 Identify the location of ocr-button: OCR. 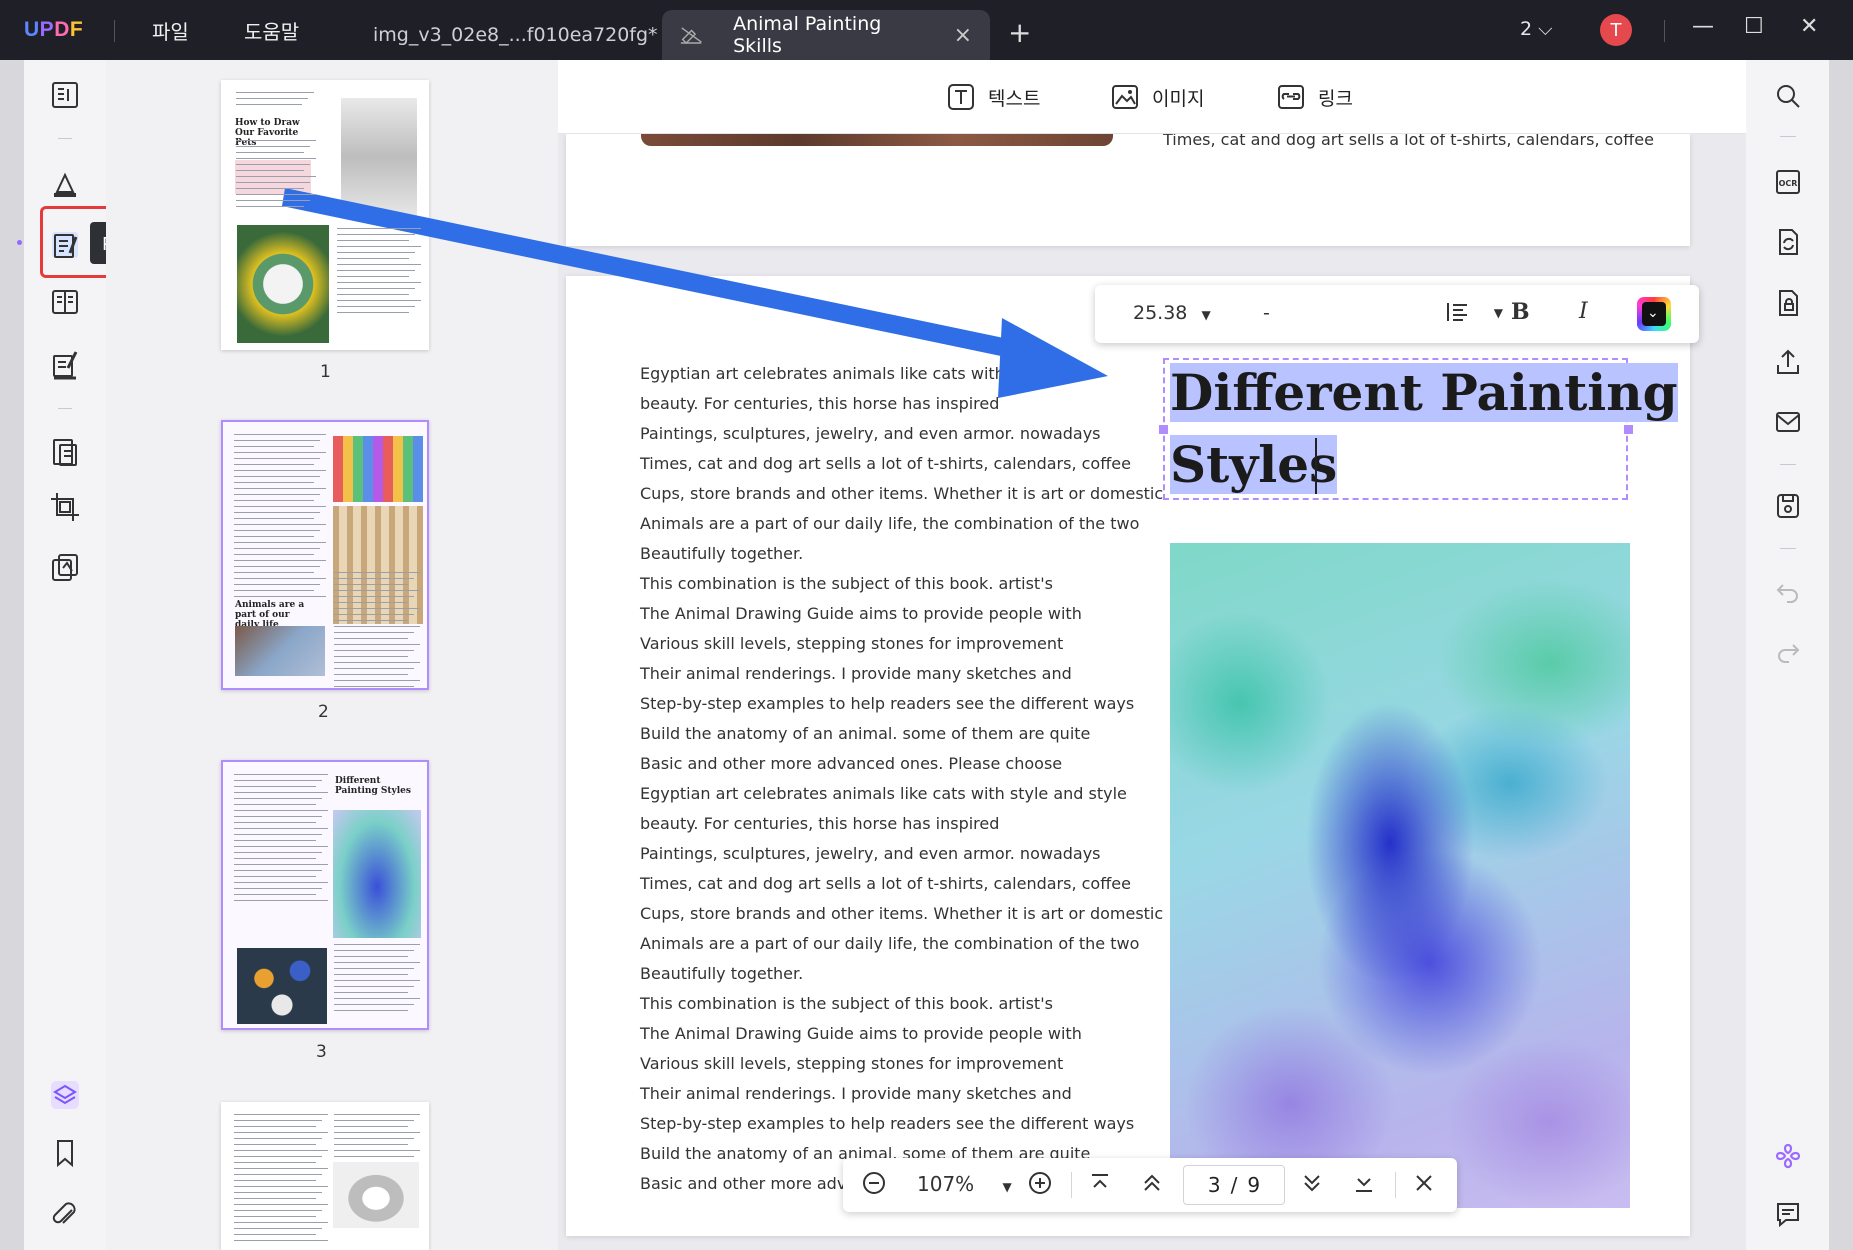
(1788, 182).